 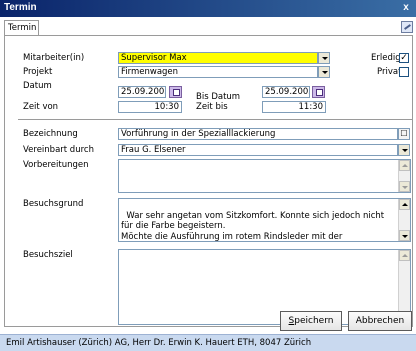 I want to click on bis-datum-label: Bis Datum, so click(x=218, y=97).